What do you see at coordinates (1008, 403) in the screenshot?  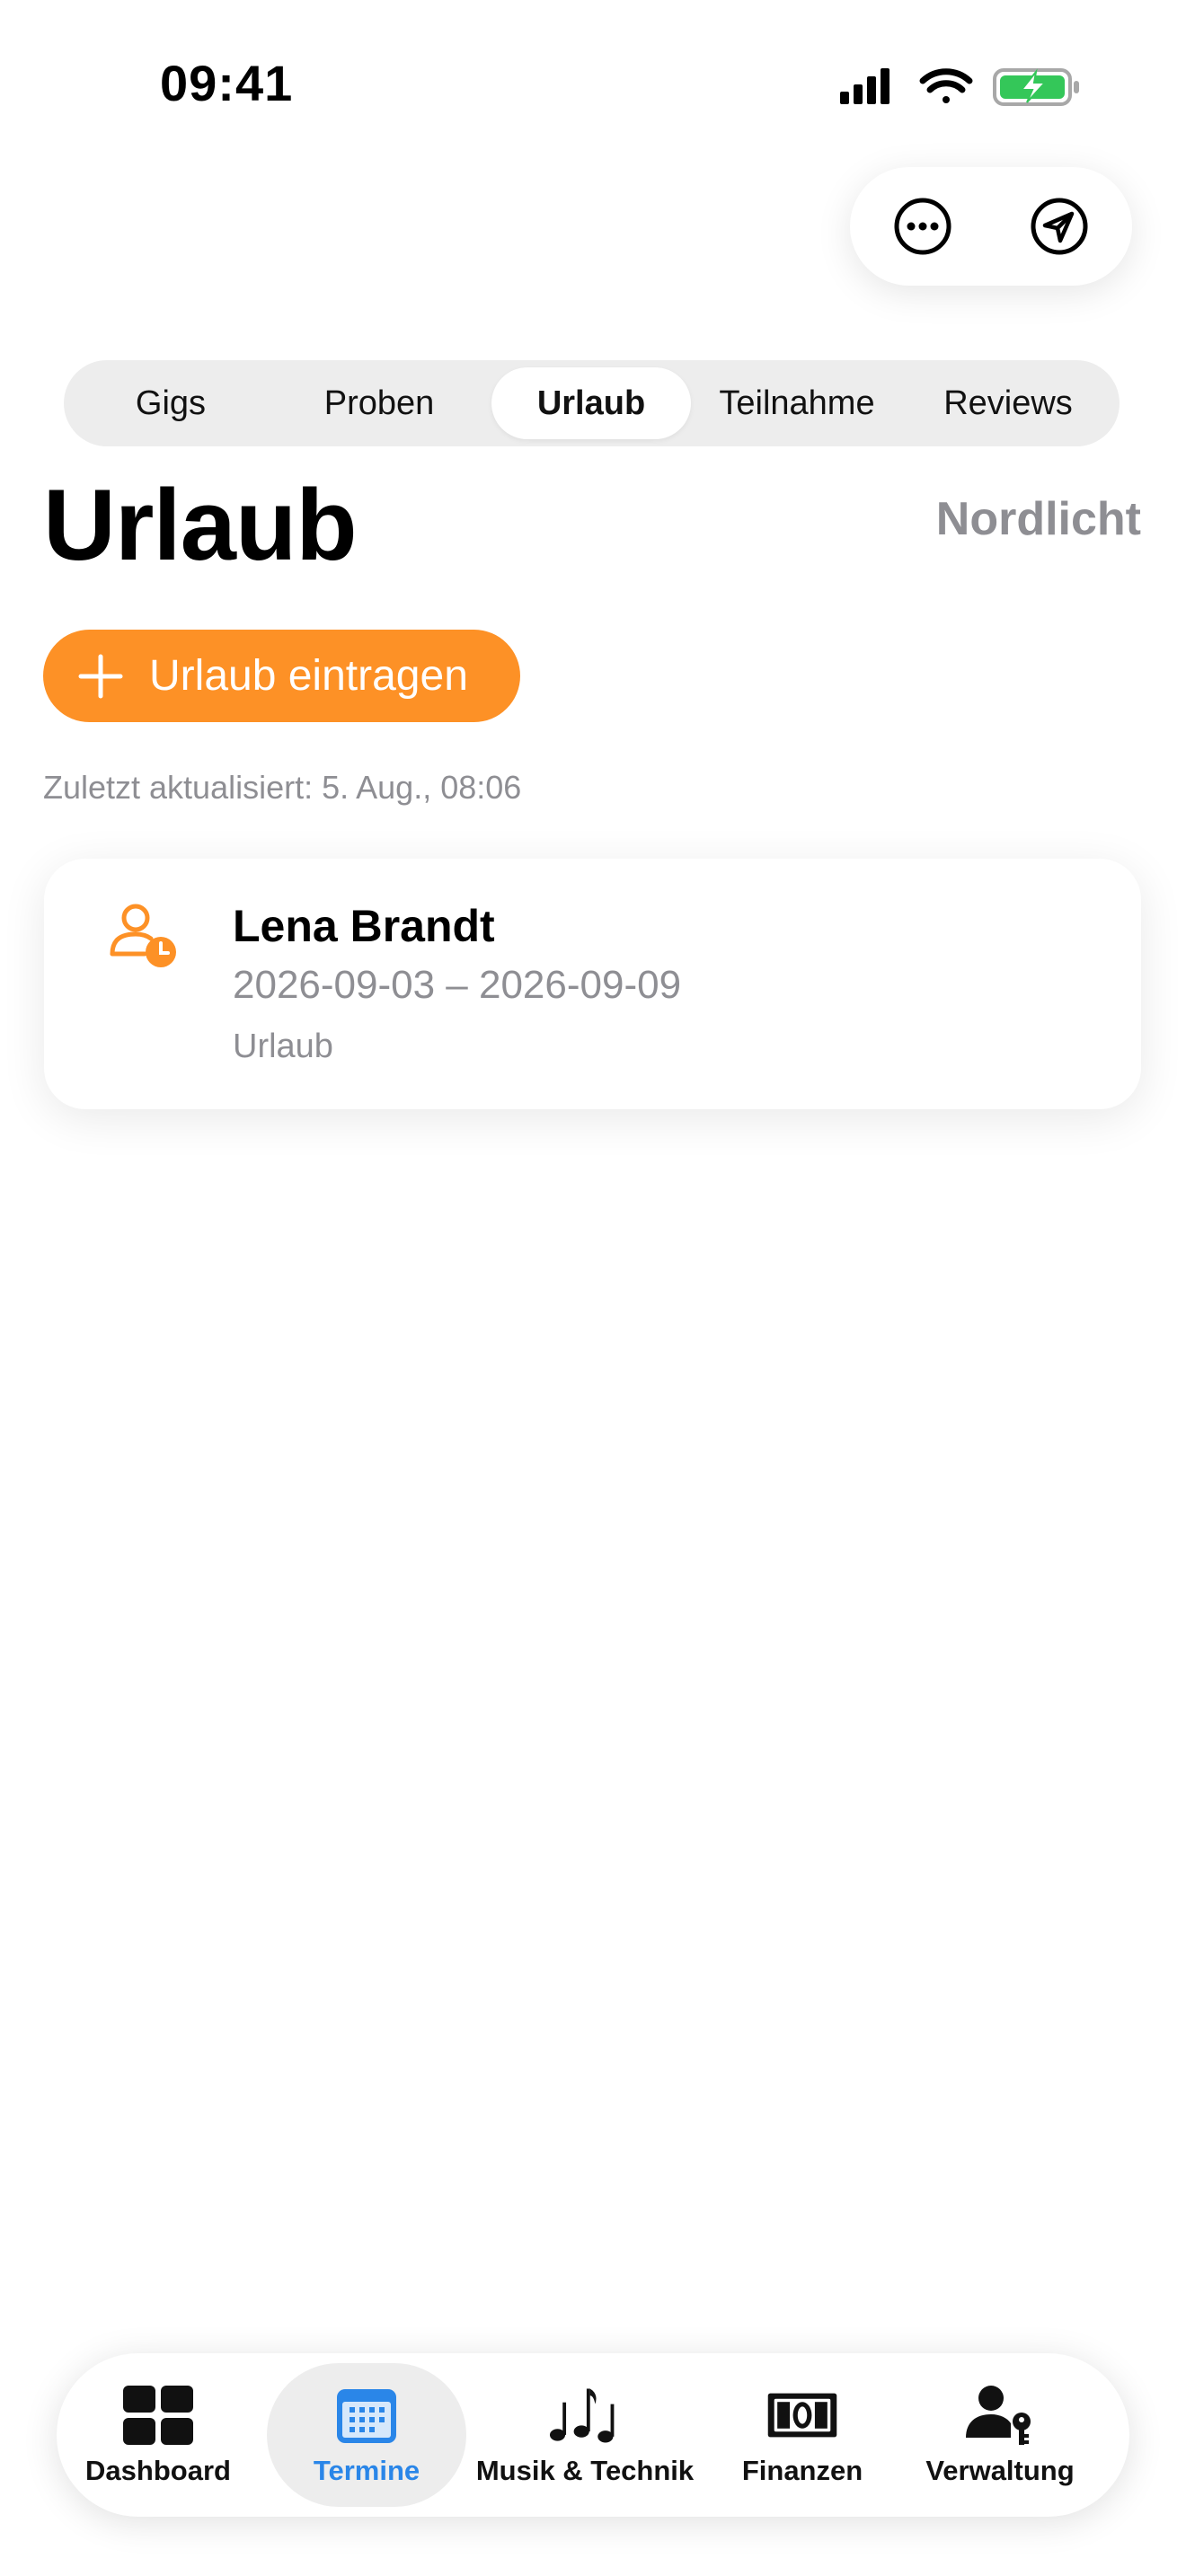 I see `segment-reviews: Reviews` at bounding box center [1008, 403].